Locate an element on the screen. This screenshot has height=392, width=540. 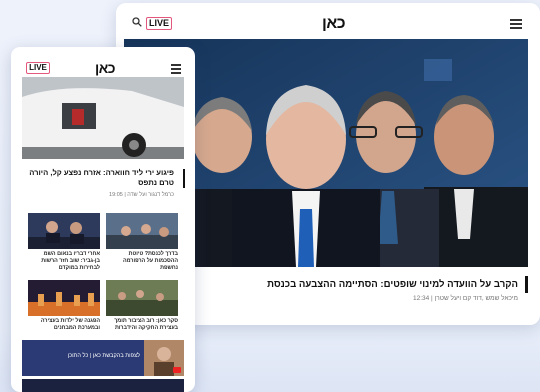
banner-text: לצפות בהקבשת כאן | כל התוכן is located at coordinates (103, 356).